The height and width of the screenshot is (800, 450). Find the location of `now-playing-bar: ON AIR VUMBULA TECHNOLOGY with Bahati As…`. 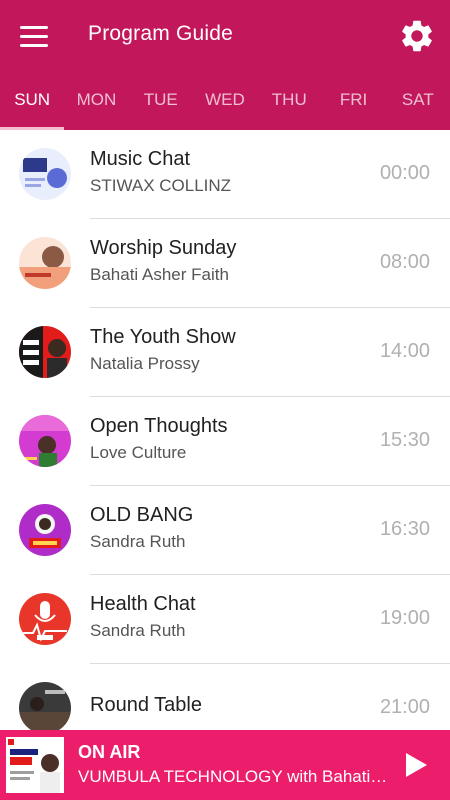

now-playing-bar: ON AIR VUMBULA TECHNOLOGY with Bahati As… is located at coordinates (225, 765).